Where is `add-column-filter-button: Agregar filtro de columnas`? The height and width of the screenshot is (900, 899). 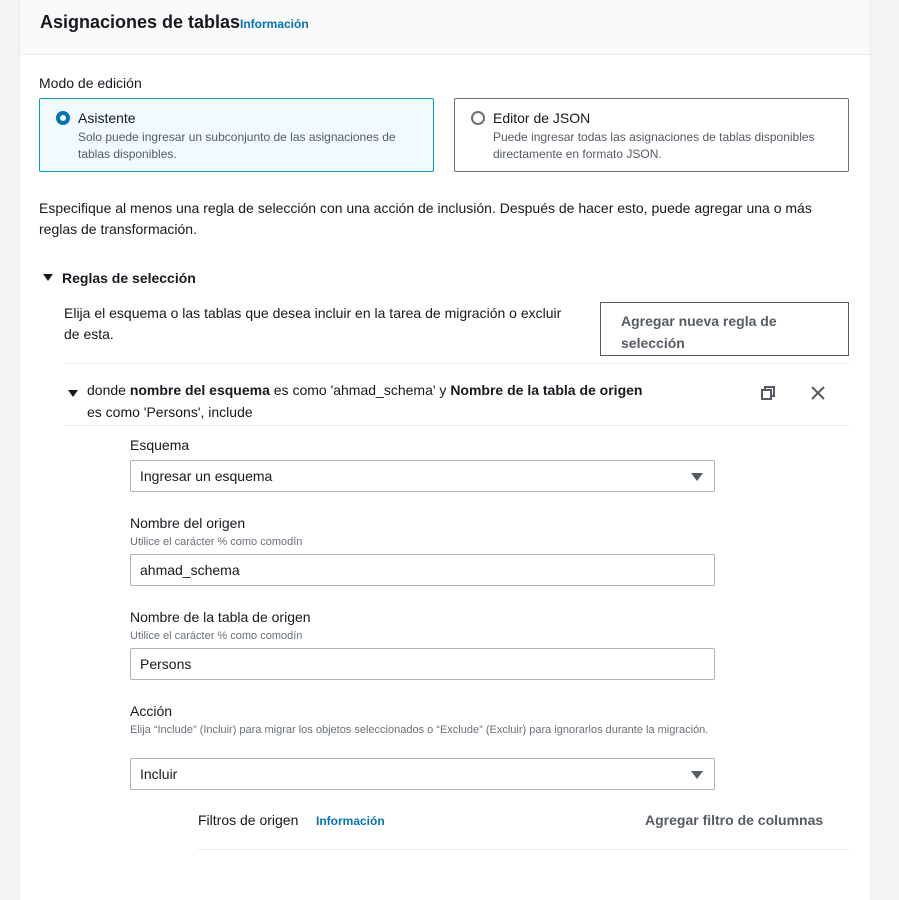
add-column-filter-button: Agregar filtro de columnas is located at coordinates (734, 820).